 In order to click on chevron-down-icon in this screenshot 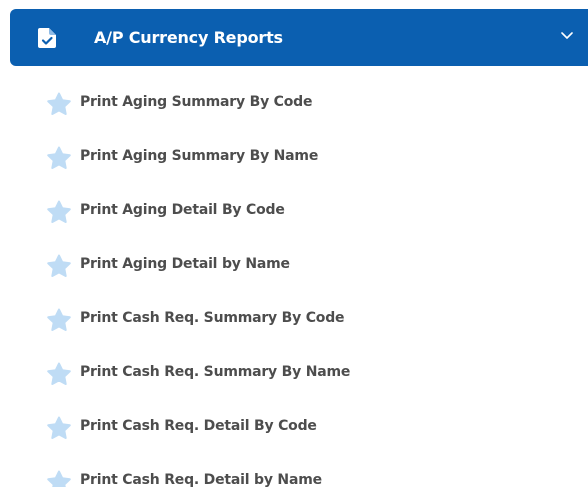, I will do `click(567, 36)`.